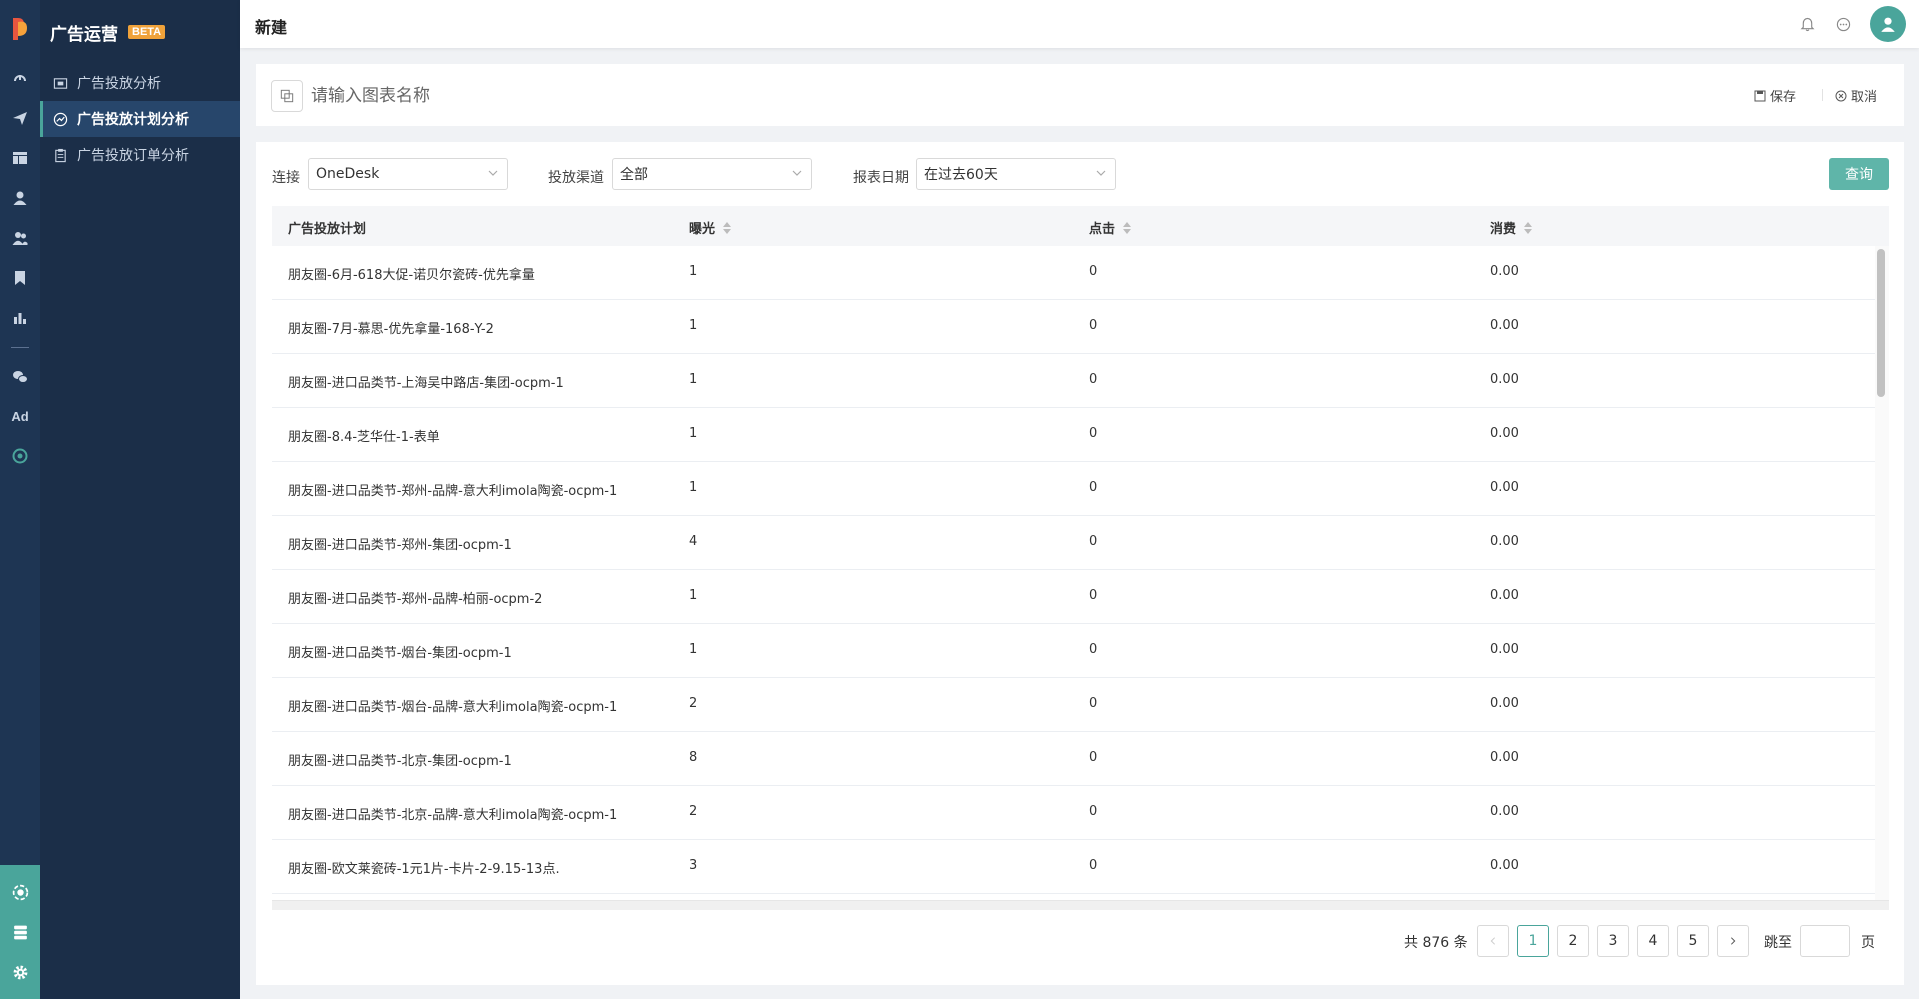  I want to click on user-icon, so click(20, 198).